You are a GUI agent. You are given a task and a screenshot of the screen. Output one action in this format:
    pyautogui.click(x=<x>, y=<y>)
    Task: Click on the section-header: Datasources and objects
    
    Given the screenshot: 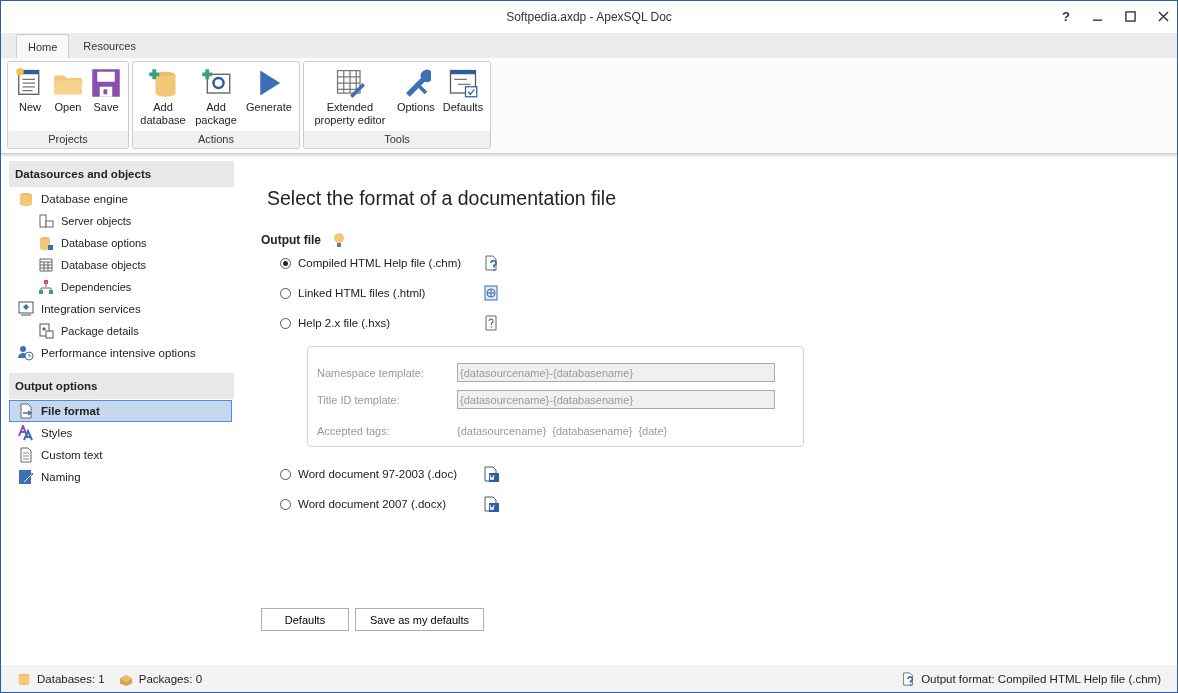 What is the action you would take?
    pyautogui.click(x=121, y=174)
    